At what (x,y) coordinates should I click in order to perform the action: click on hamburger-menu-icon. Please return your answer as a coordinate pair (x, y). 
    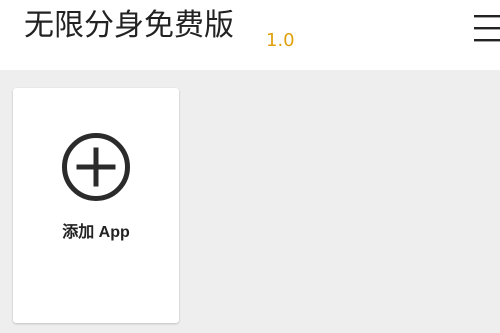
    Looking at the image, I should click on (486, 25).